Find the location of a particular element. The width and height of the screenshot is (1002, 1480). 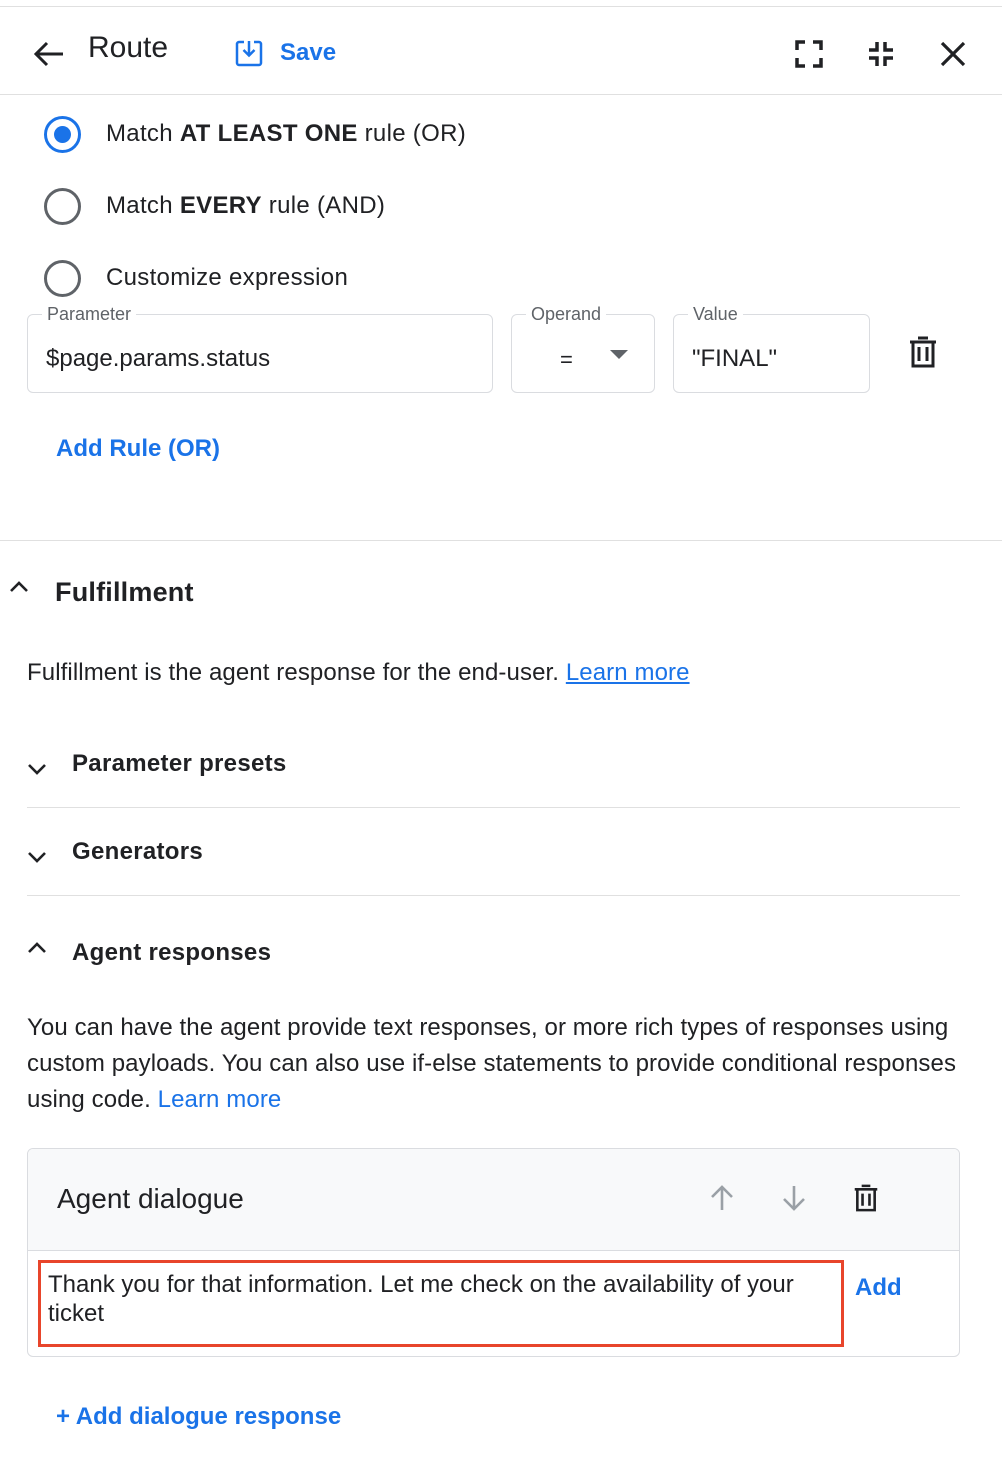

back-button is located at coordinates (49, 54).